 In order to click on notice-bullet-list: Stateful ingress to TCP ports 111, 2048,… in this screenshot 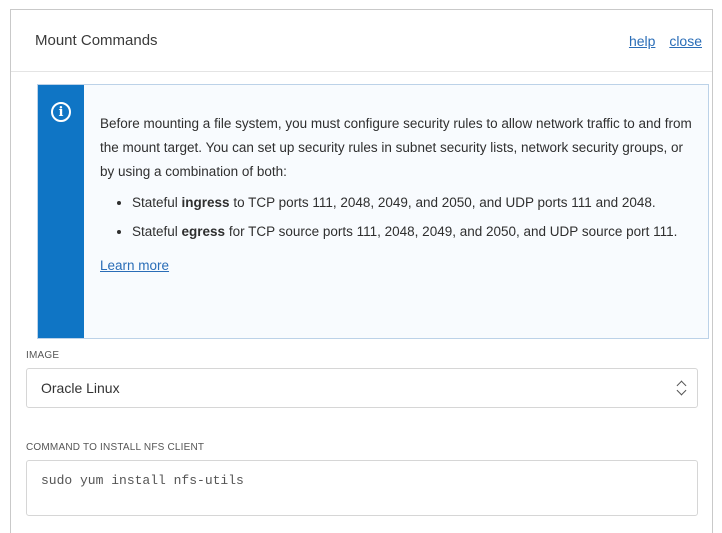, I will do `click(399, 217)`.